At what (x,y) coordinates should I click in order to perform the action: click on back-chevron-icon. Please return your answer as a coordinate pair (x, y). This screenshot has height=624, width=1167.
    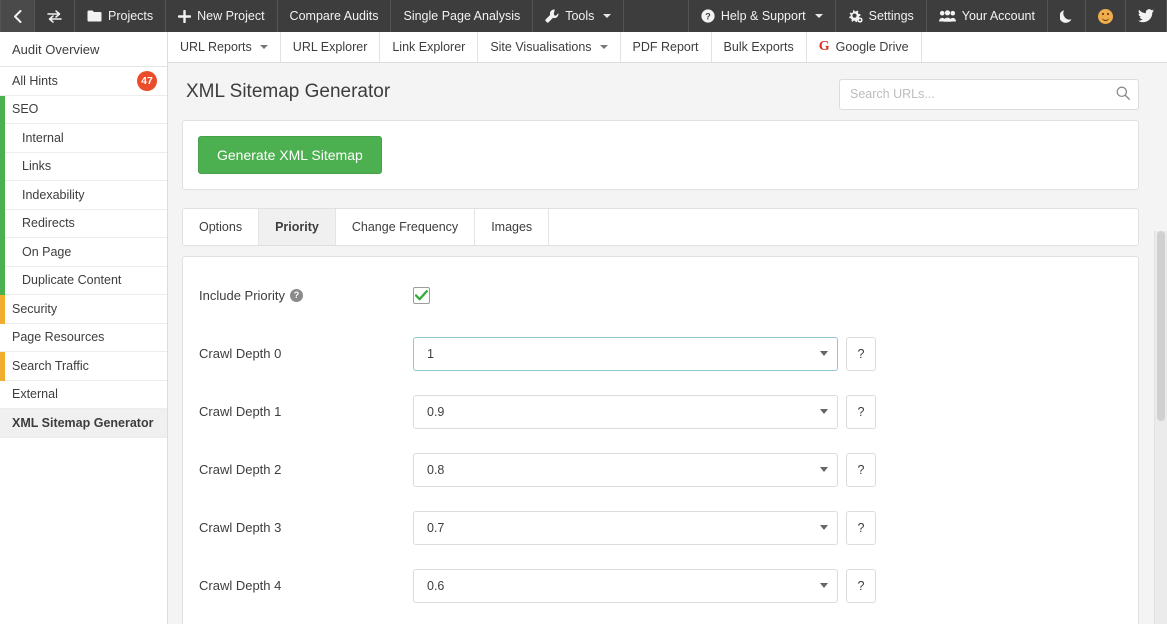
    Looking at the image, I should click on (17, 16).